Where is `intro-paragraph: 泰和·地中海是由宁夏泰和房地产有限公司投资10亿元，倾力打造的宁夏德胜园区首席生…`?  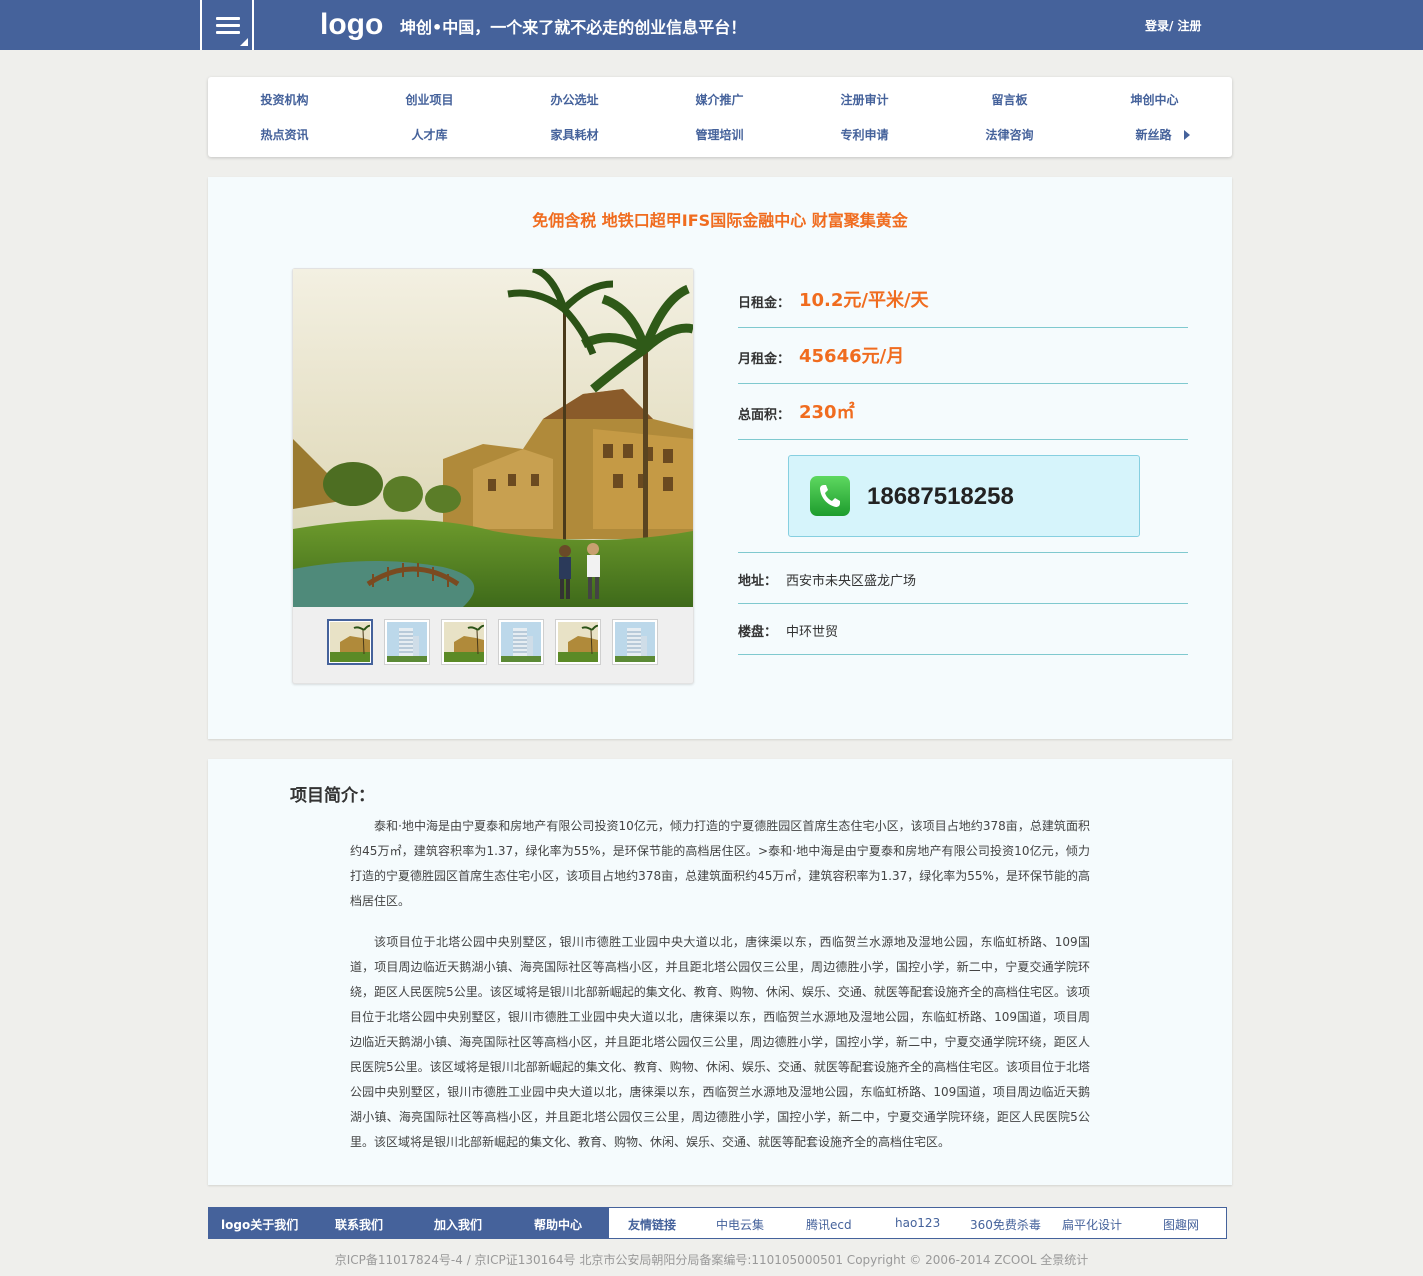 intro-paragraph: 泰和·地中海是由宁夏泰和房地产有限公司投资10亿元，倾力打造的宁夏德胜园区首席生… is located at coordinates (720, 863).